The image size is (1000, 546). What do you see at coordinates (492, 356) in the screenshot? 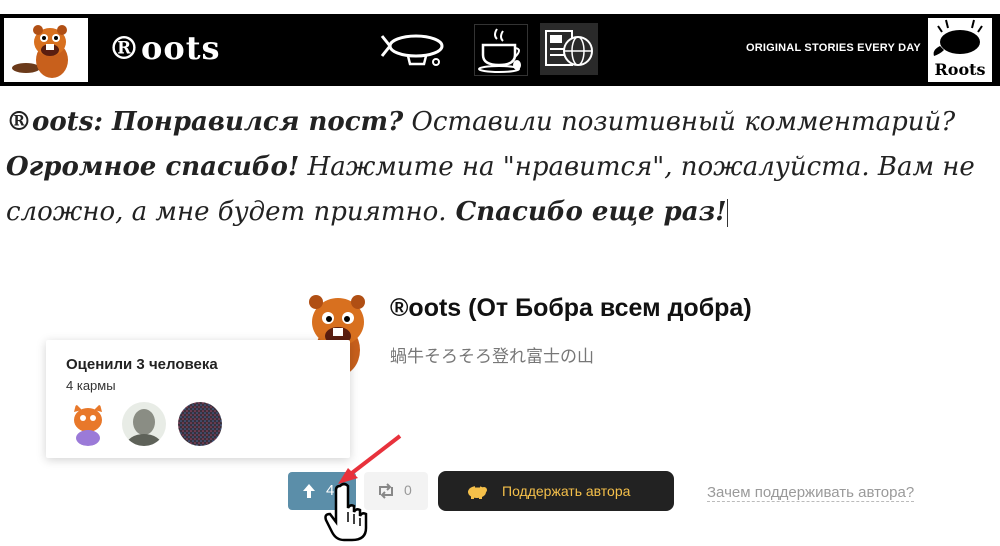
I see `author-subtitle: 蝸牛そろそろ登れ富士の山` at bounding box center [492, 356].